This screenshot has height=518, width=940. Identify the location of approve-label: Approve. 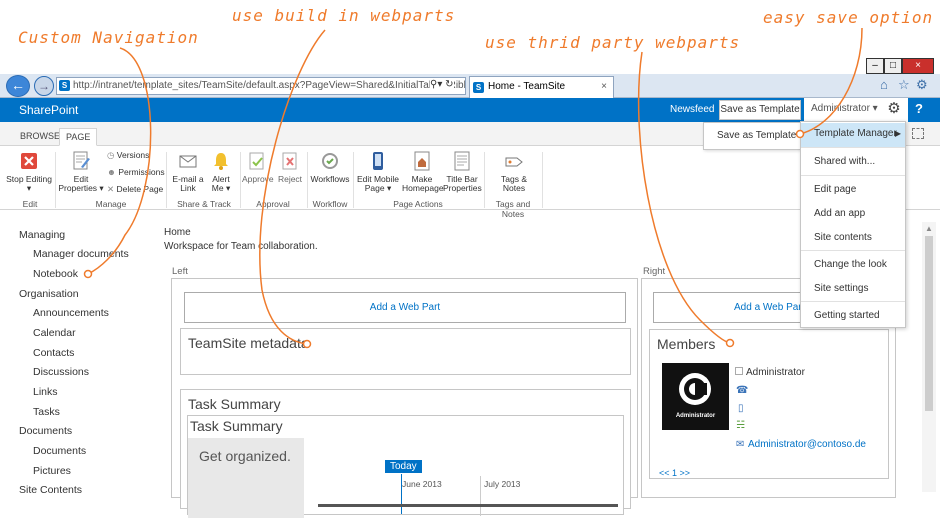
(258, 179).